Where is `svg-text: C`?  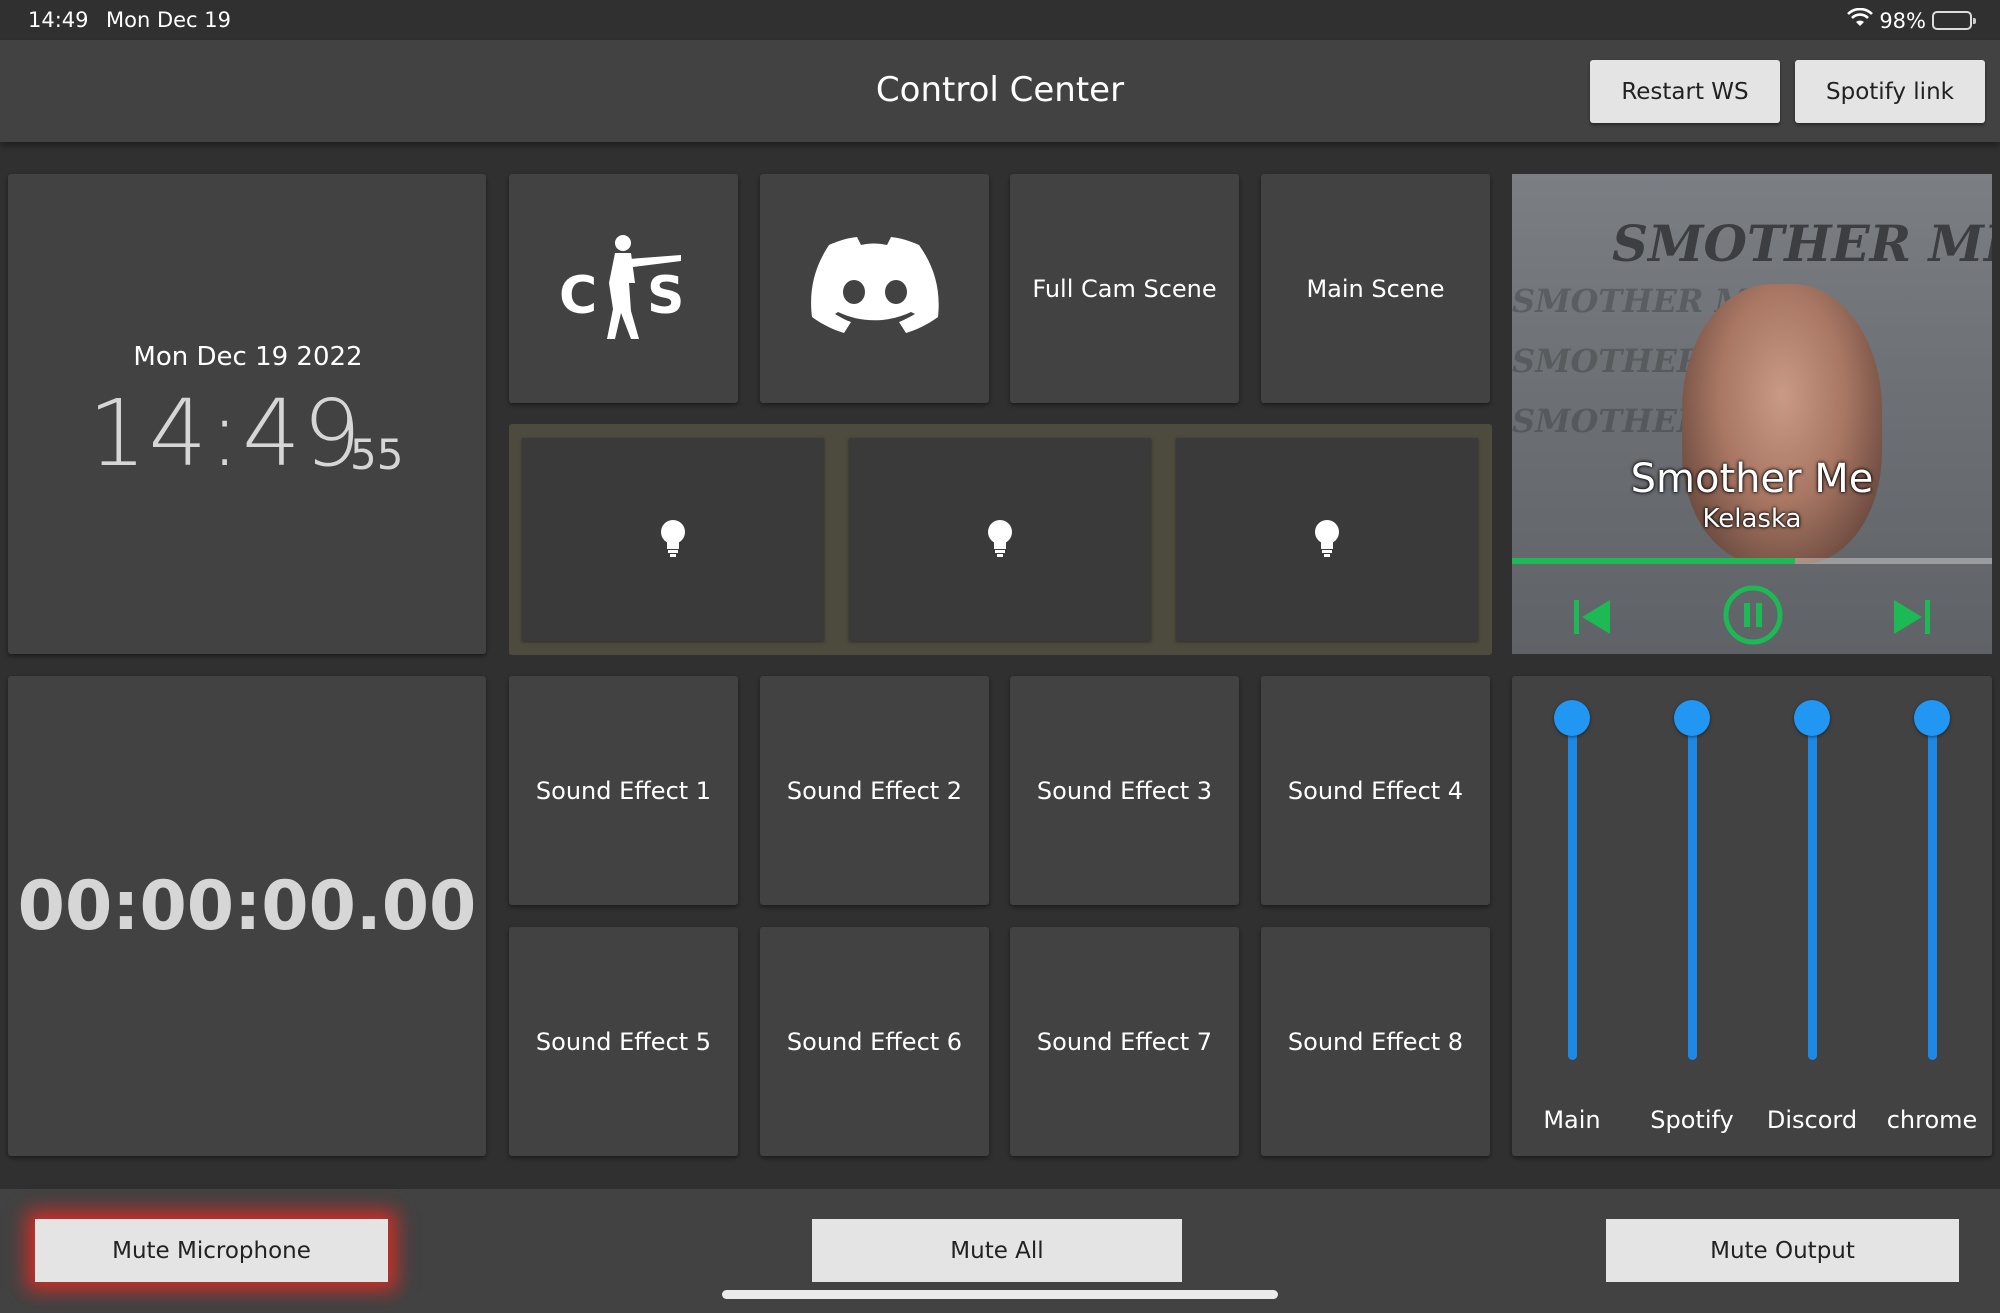 svg-text: C is located at coordinates (578, 296).